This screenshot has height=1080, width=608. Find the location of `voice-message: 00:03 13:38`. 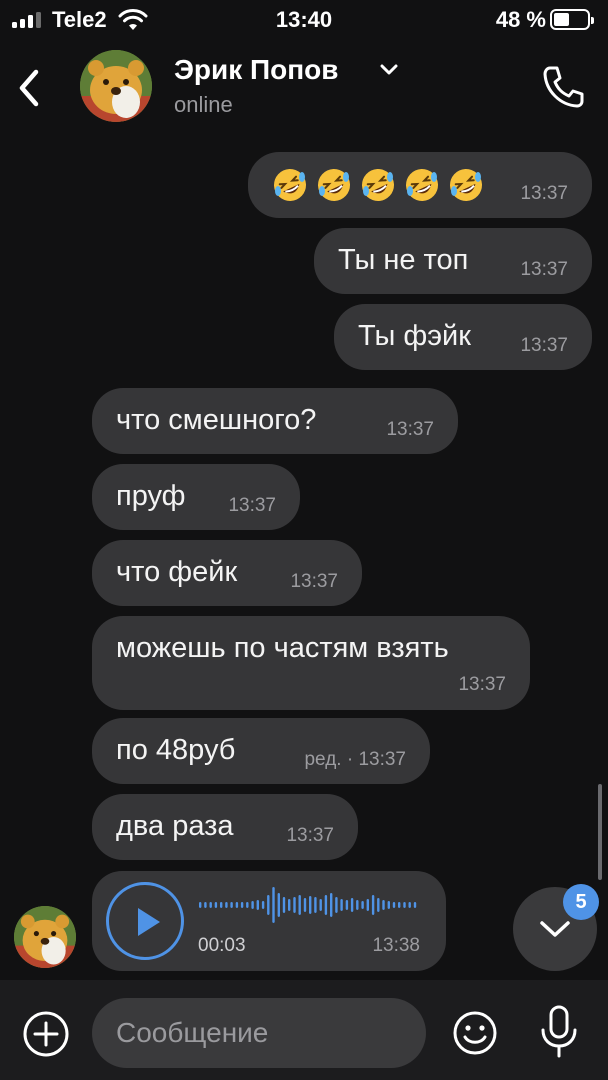

voice-message: 00:03 13:38 is located at coordinates (269, 921).